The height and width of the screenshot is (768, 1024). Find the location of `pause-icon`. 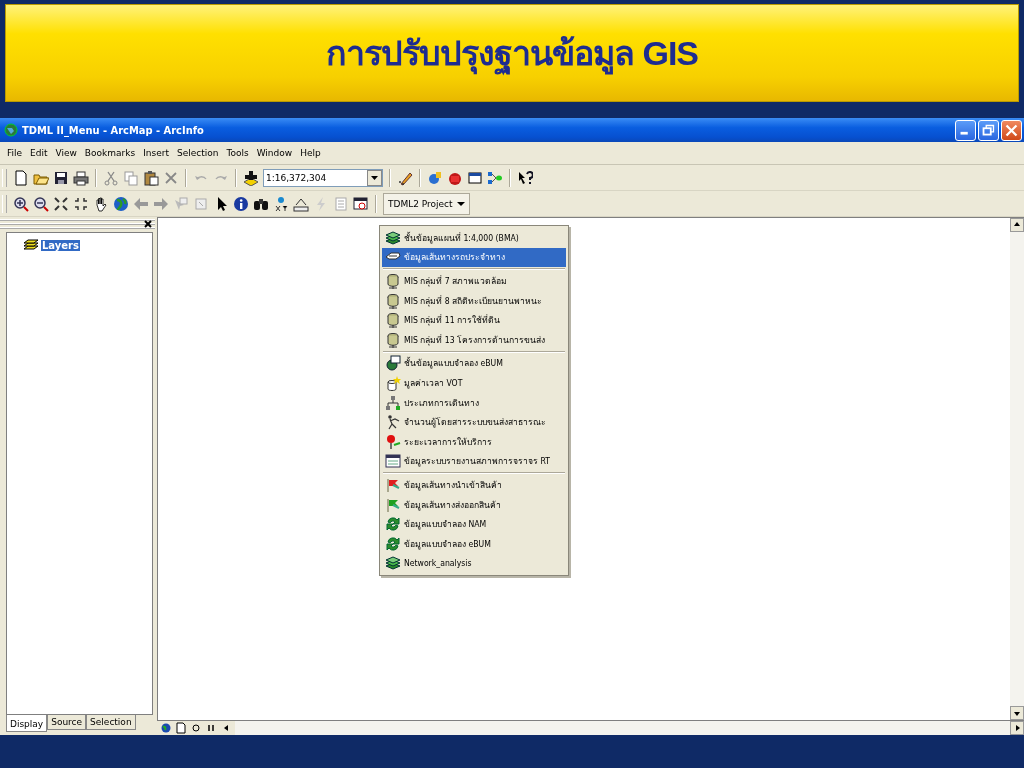

pause-icon is located at coordinates (211, 728).